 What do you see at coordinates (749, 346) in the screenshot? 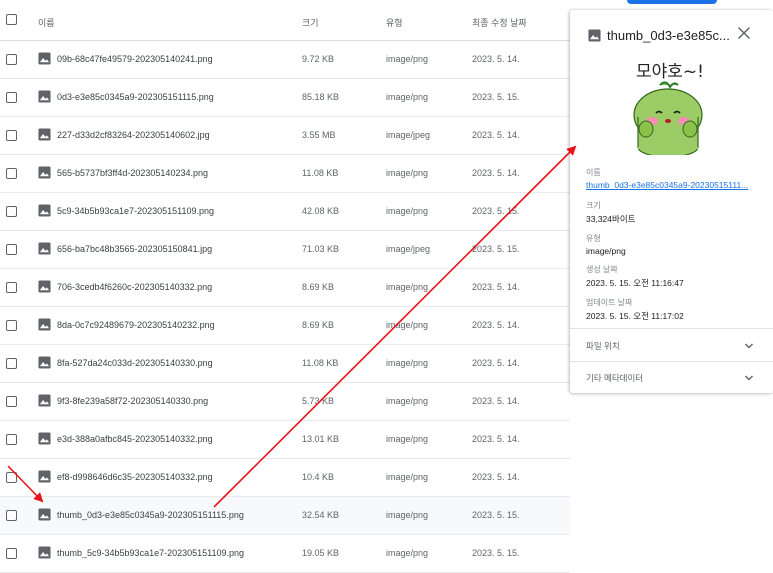
I see `chevron-down-icon` at bounding box center [749, 346].